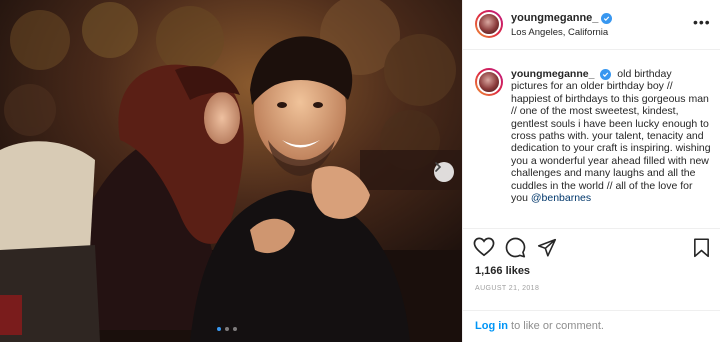 The image size is (720, 342). Describe the element at coordinates (702, 22) in the screenshot. I see `more-options-icon: •••` at that location.